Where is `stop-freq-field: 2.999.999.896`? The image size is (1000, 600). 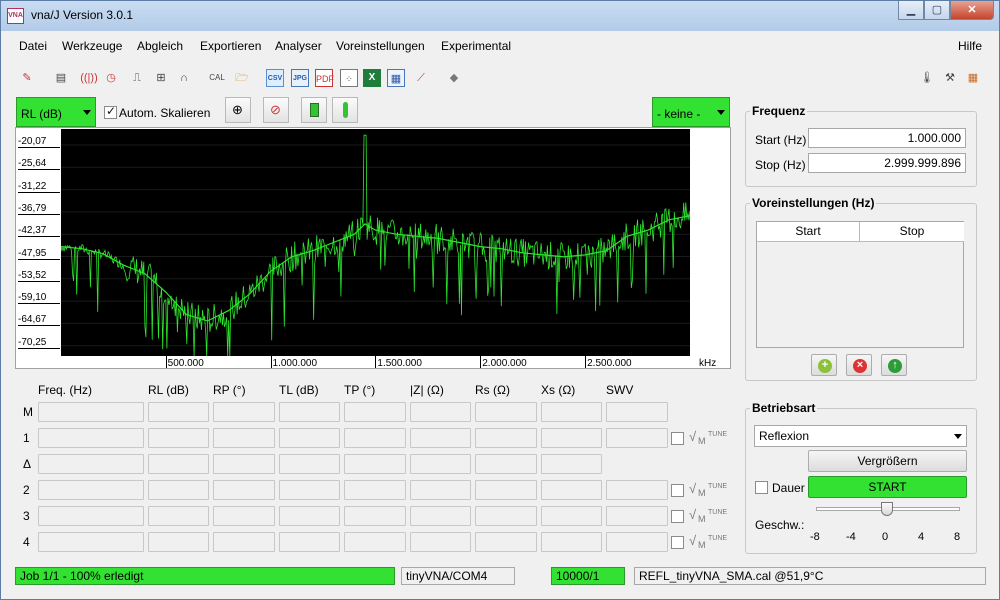 stop-freq-field: 2.999.999.896 is located at coordinates (887, 163).